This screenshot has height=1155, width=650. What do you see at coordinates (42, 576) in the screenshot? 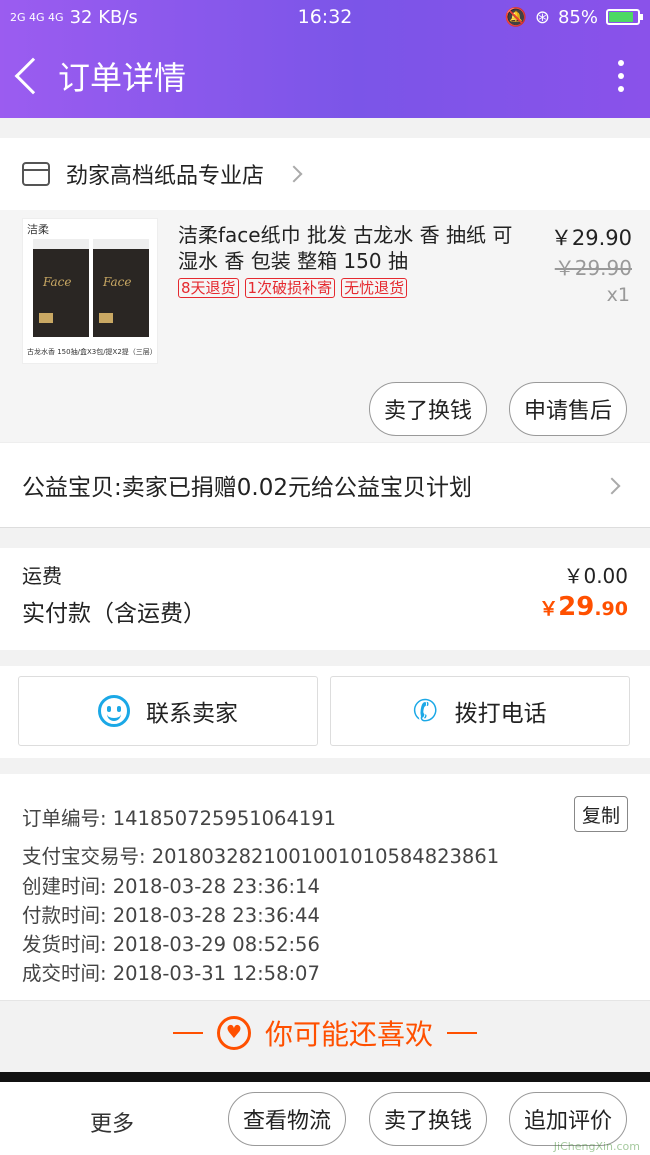
I see `shipping-label: 运费` at bounding box center [42, 576].